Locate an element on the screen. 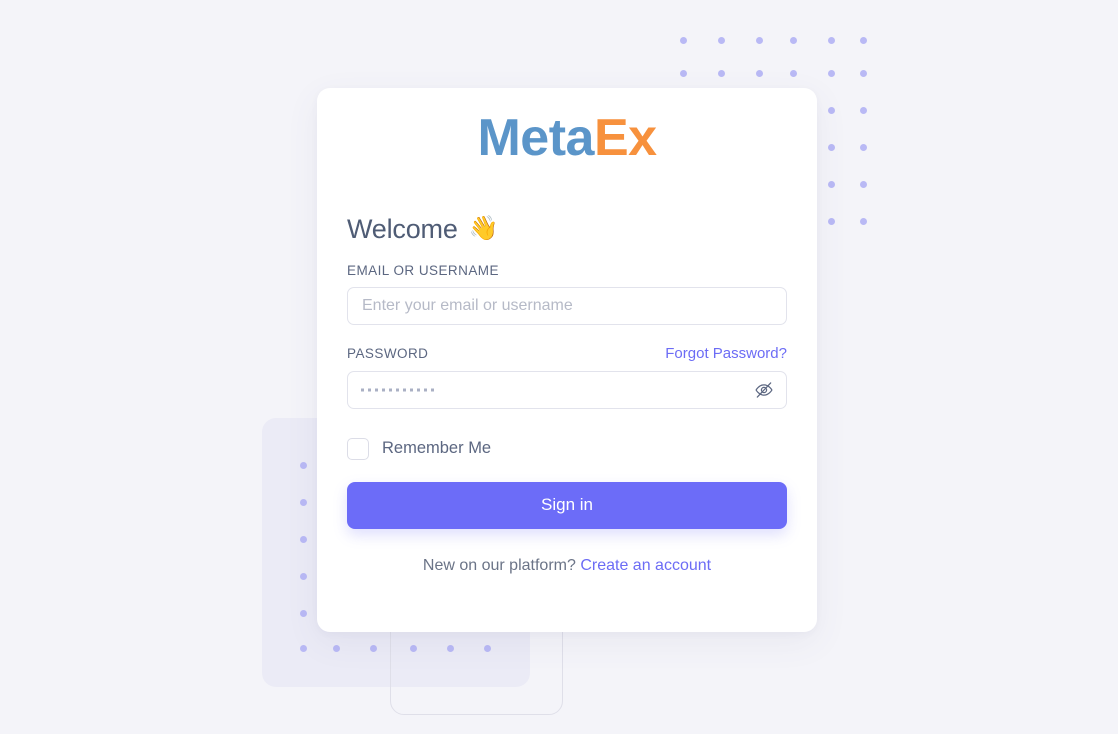 This screenshot has width=1118, height=734. email-input is located at coordinates (567, 305).